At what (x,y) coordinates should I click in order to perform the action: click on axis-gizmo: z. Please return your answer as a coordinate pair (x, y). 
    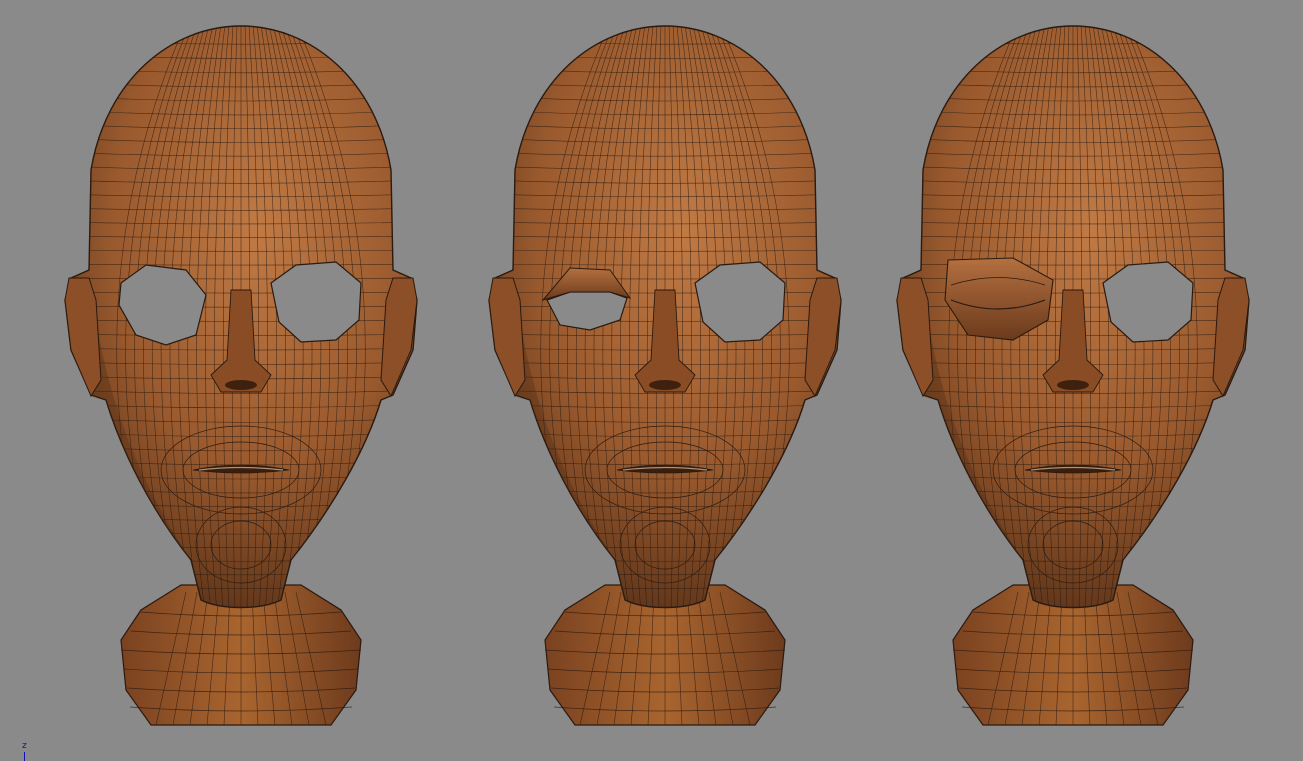
    Looking at the image, I should click on (27, 751).